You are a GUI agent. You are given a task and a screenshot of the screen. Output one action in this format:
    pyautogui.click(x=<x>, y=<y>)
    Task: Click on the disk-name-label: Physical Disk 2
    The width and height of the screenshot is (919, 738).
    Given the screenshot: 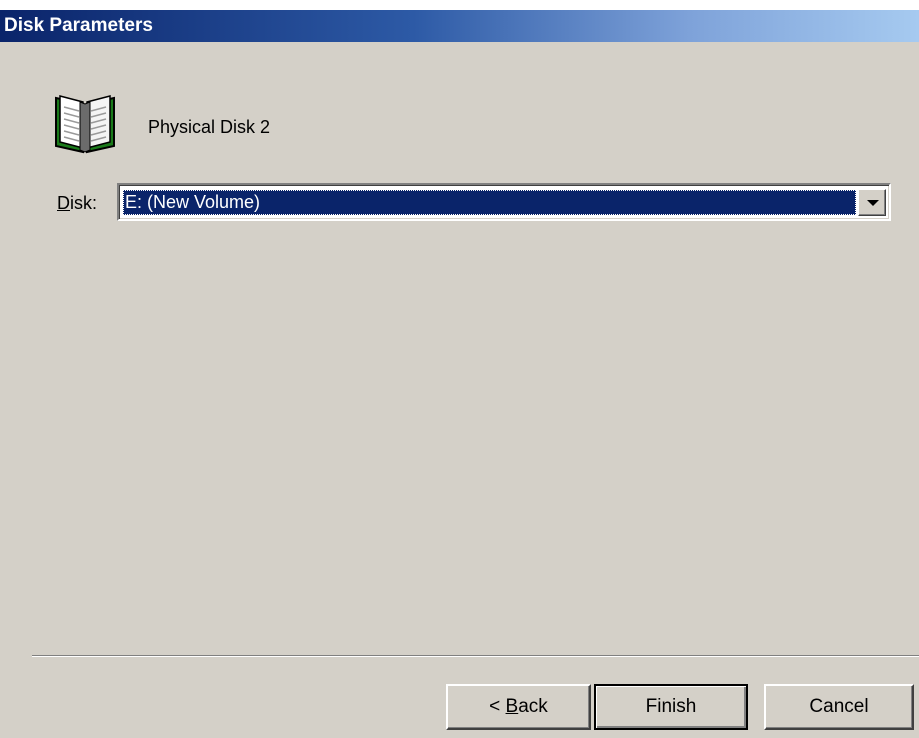 What is the action you would take?
    pyautogui.click(x=209, y=127)
    